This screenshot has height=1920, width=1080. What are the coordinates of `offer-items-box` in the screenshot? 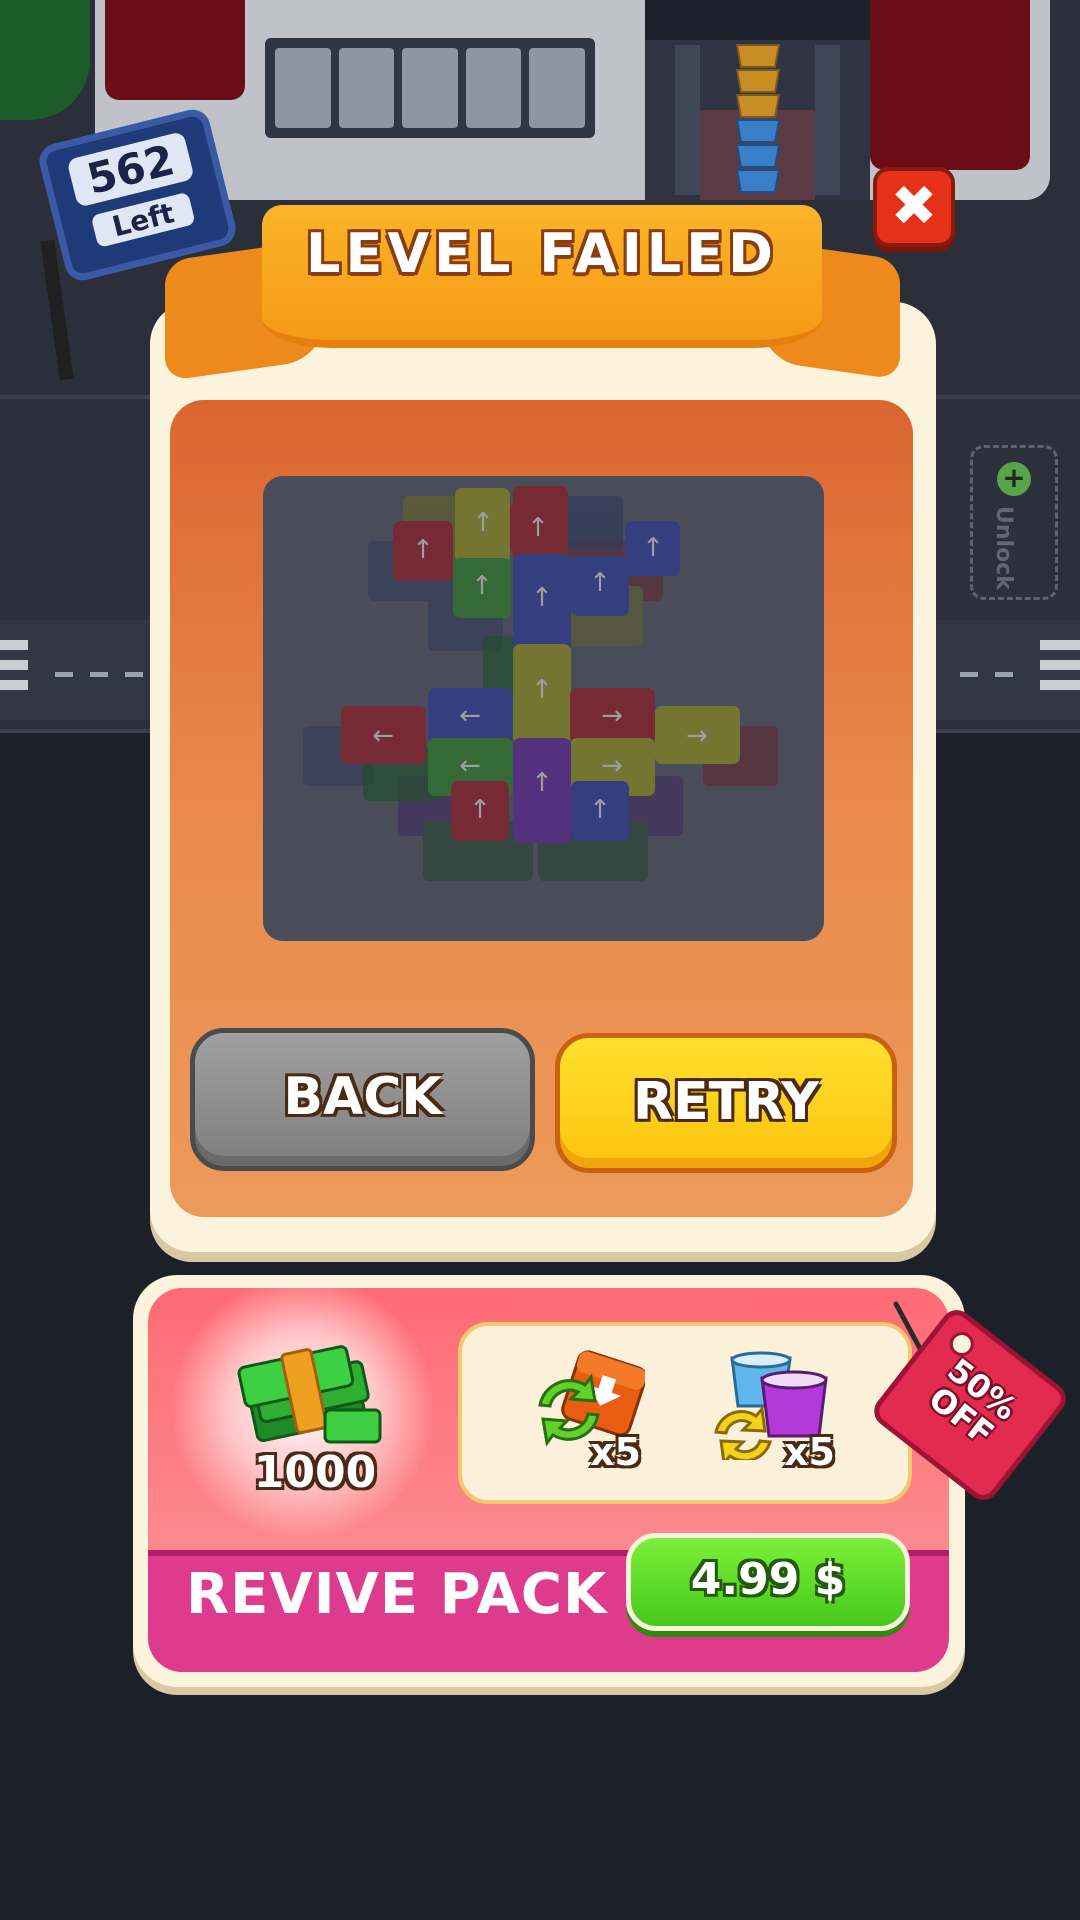 It's located at (685, 1413).